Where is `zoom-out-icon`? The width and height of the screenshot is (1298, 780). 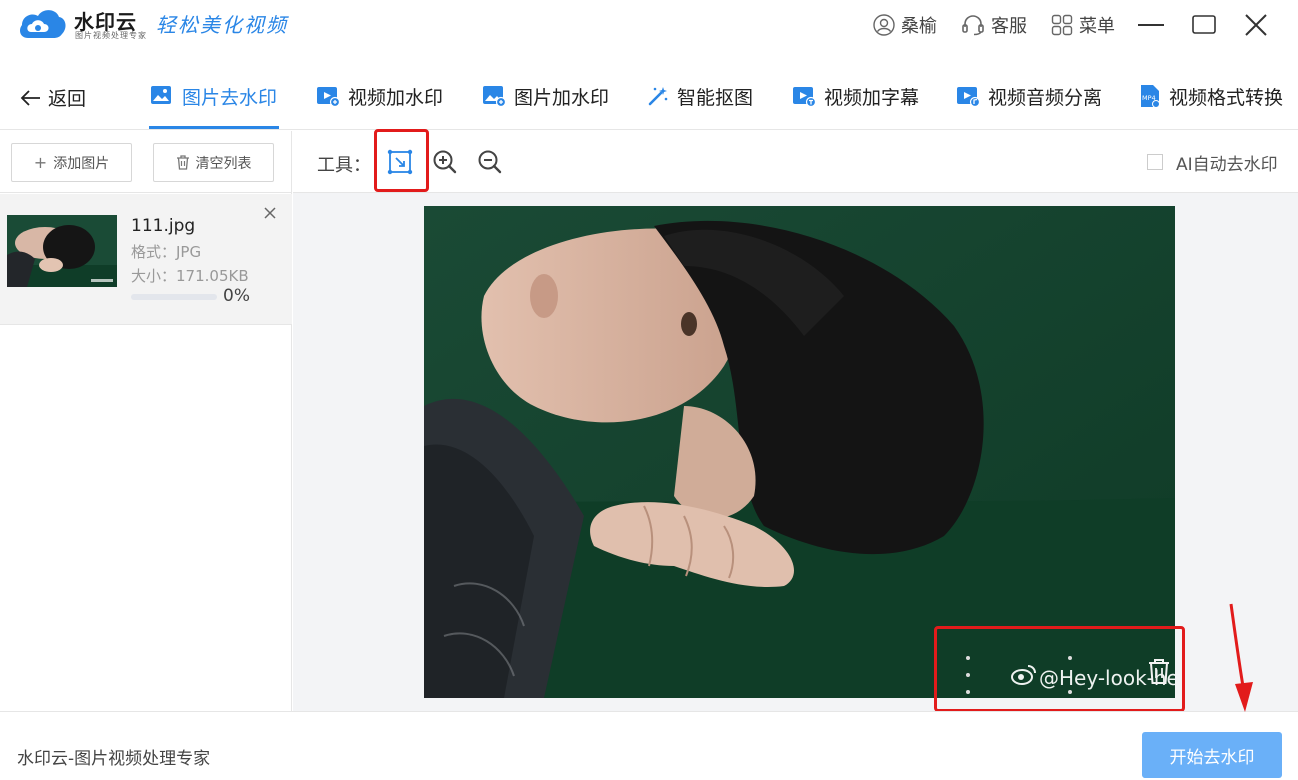
zoom-out-icon is located at coordinates (490, 162).